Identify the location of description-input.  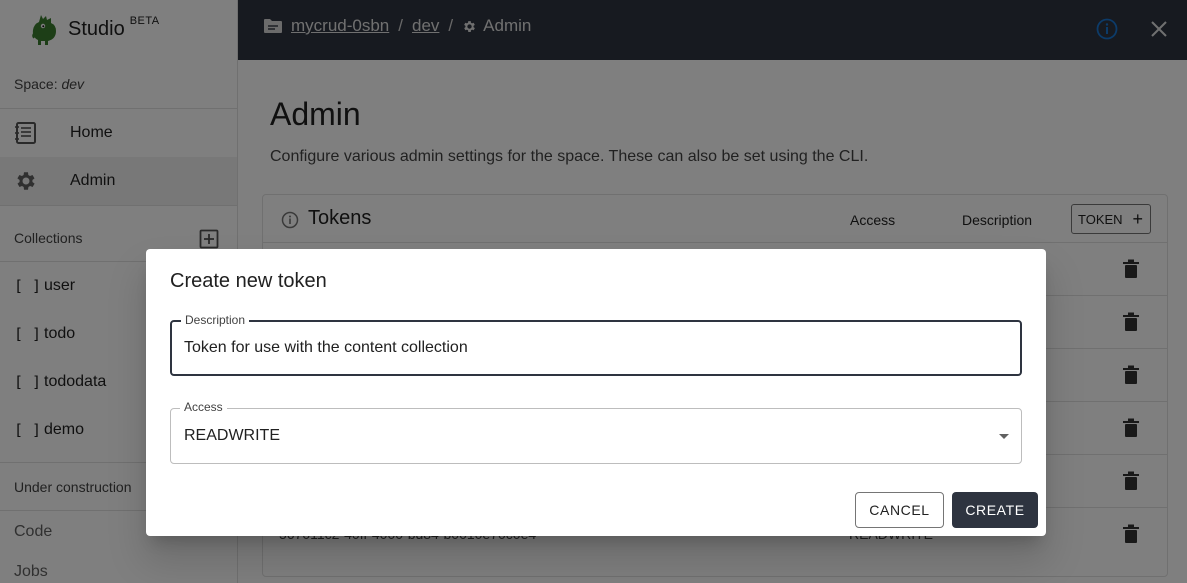
(594, 348).